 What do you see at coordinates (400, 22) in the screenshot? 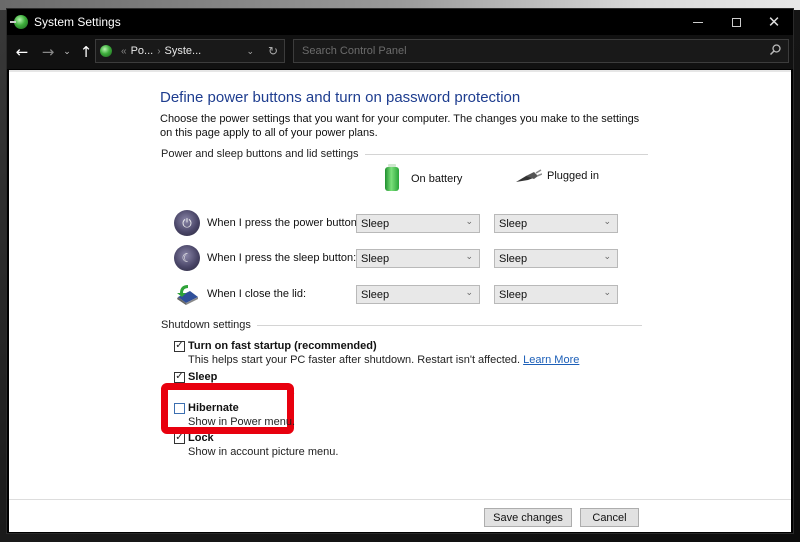
I see `title-bar: System Settings ✕` at bounding box center [400, 22].